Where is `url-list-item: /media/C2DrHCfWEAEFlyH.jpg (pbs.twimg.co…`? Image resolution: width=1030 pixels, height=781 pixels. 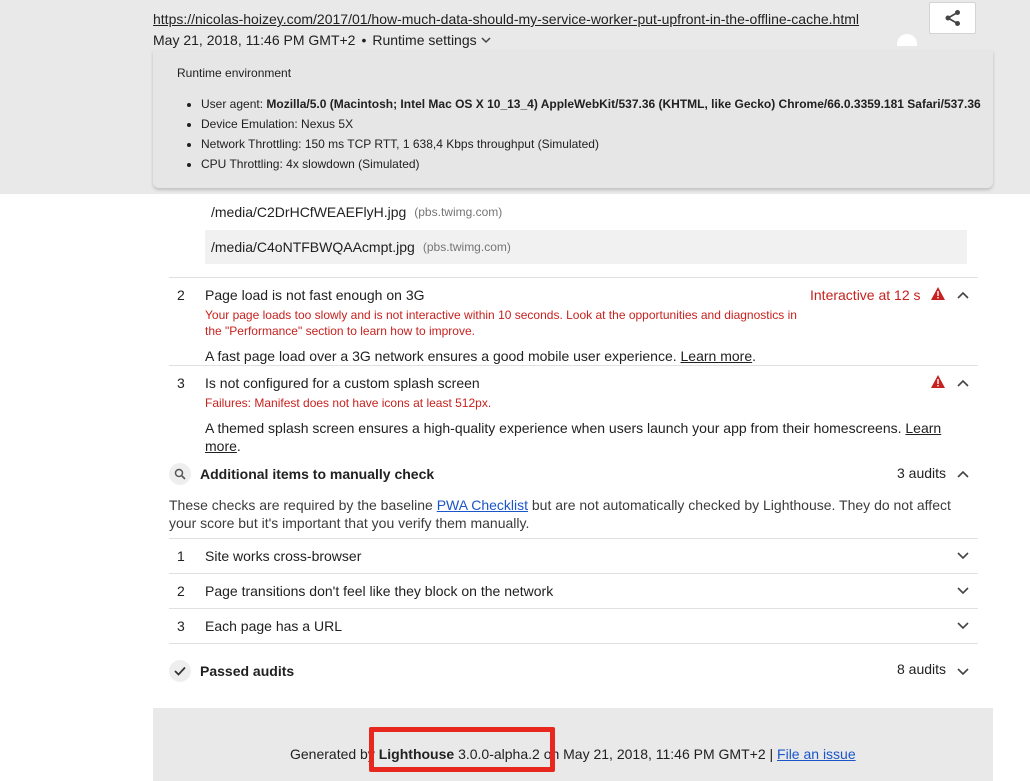 url-list-item: /media/C2DrHCfWEAEFlyH.jpg (pbs.twimg.co… is located at coordinates (586, 212).